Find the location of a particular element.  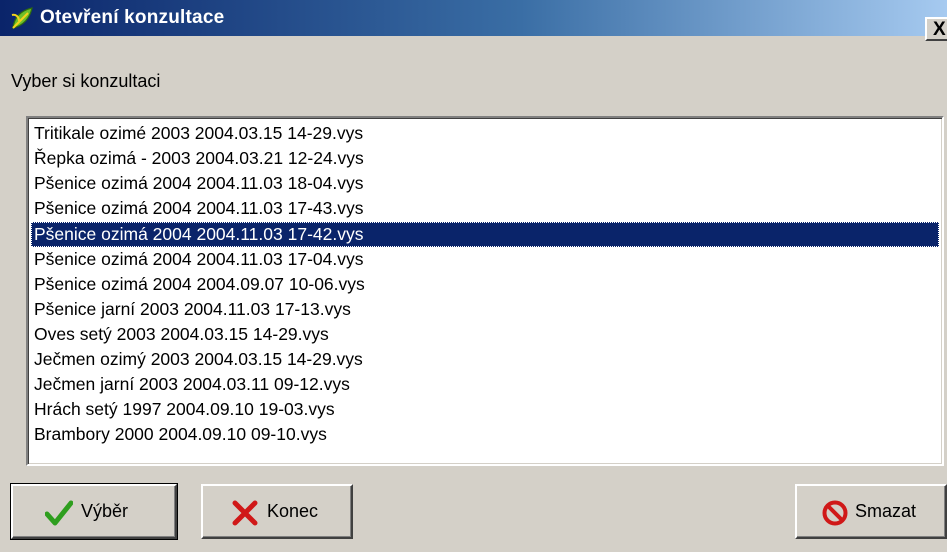

list-item: Pšenice ozimá 2004 2004.11.03 18-04.vys is located at coordinates (485, 183).